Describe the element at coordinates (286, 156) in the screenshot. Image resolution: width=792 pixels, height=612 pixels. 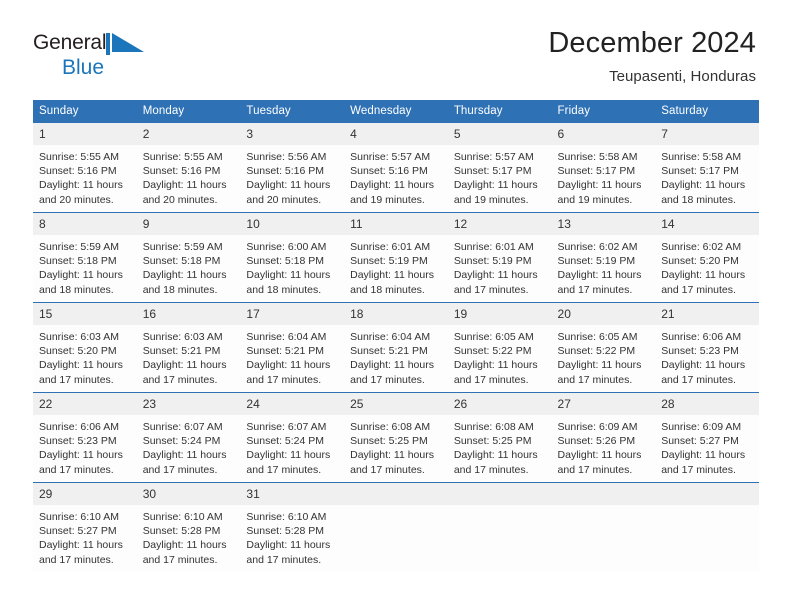
I see `sunrise-text: Sunrise: 5:56 AM` at that location.